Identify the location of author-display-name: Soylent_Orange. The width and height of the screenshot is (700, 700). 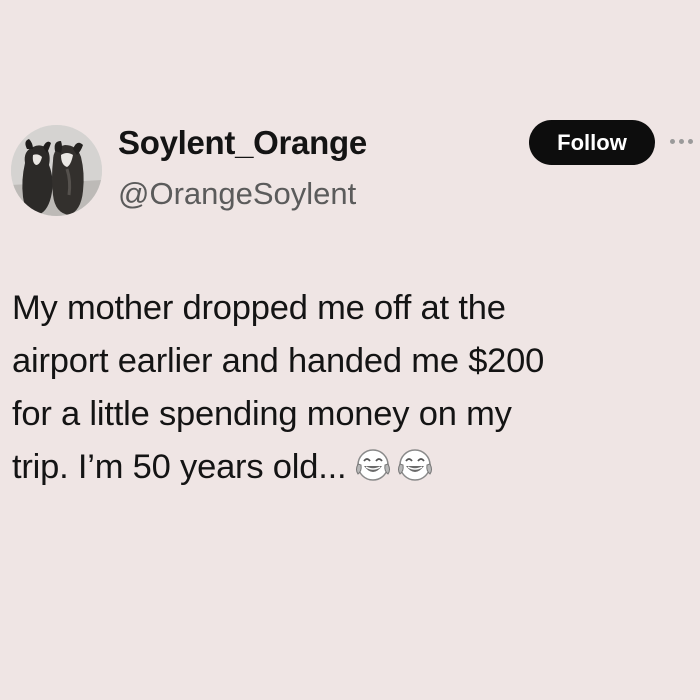
(242, 143).